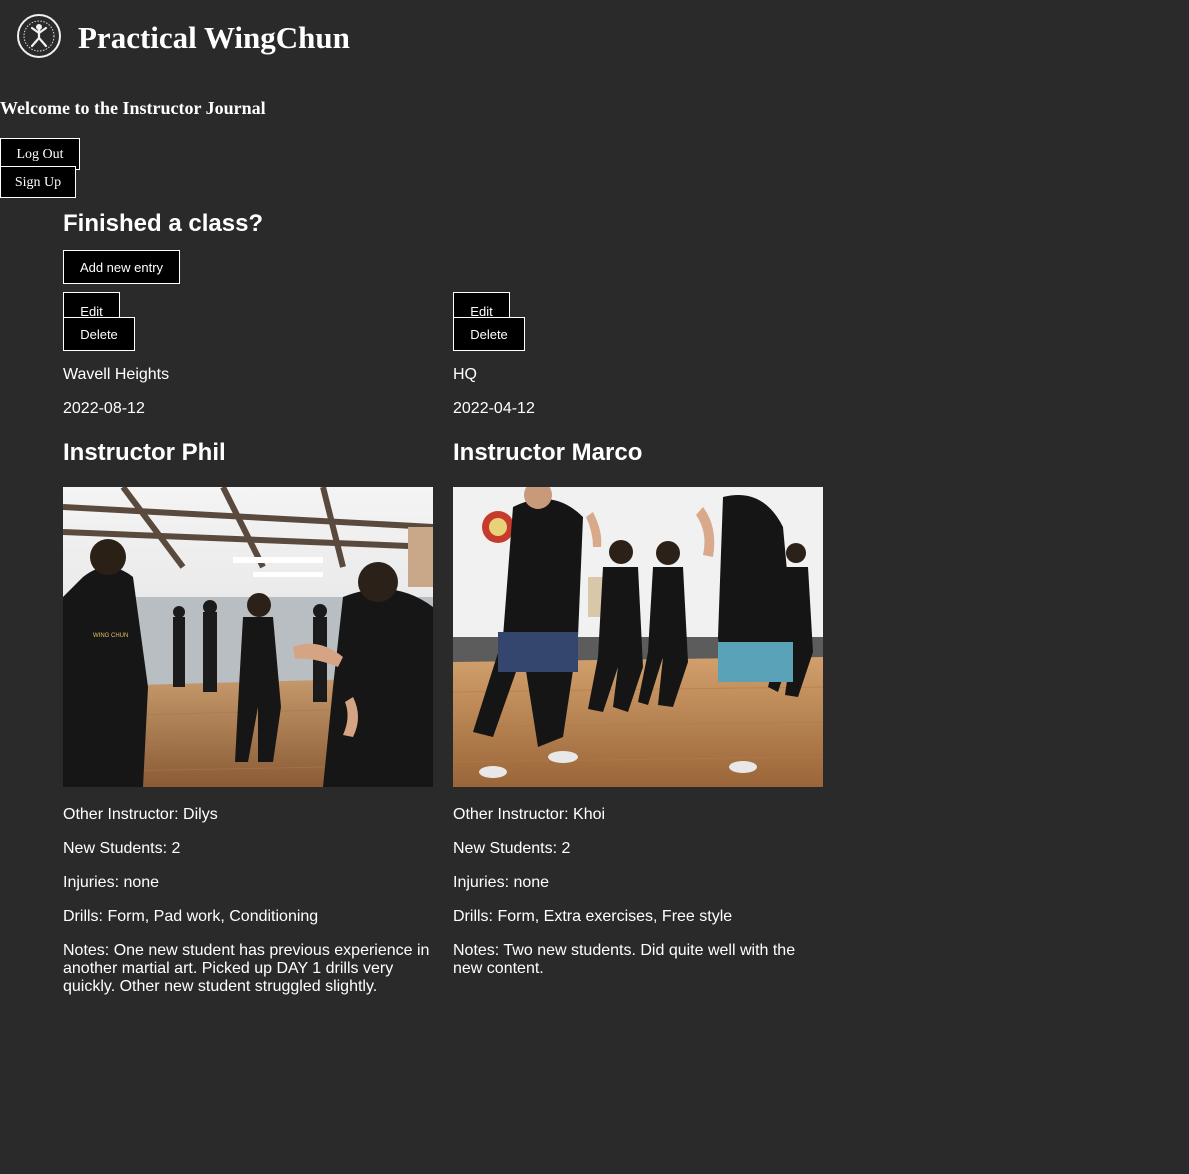  I want to click on entry-location: Wavell Heights, so click(116, 374).